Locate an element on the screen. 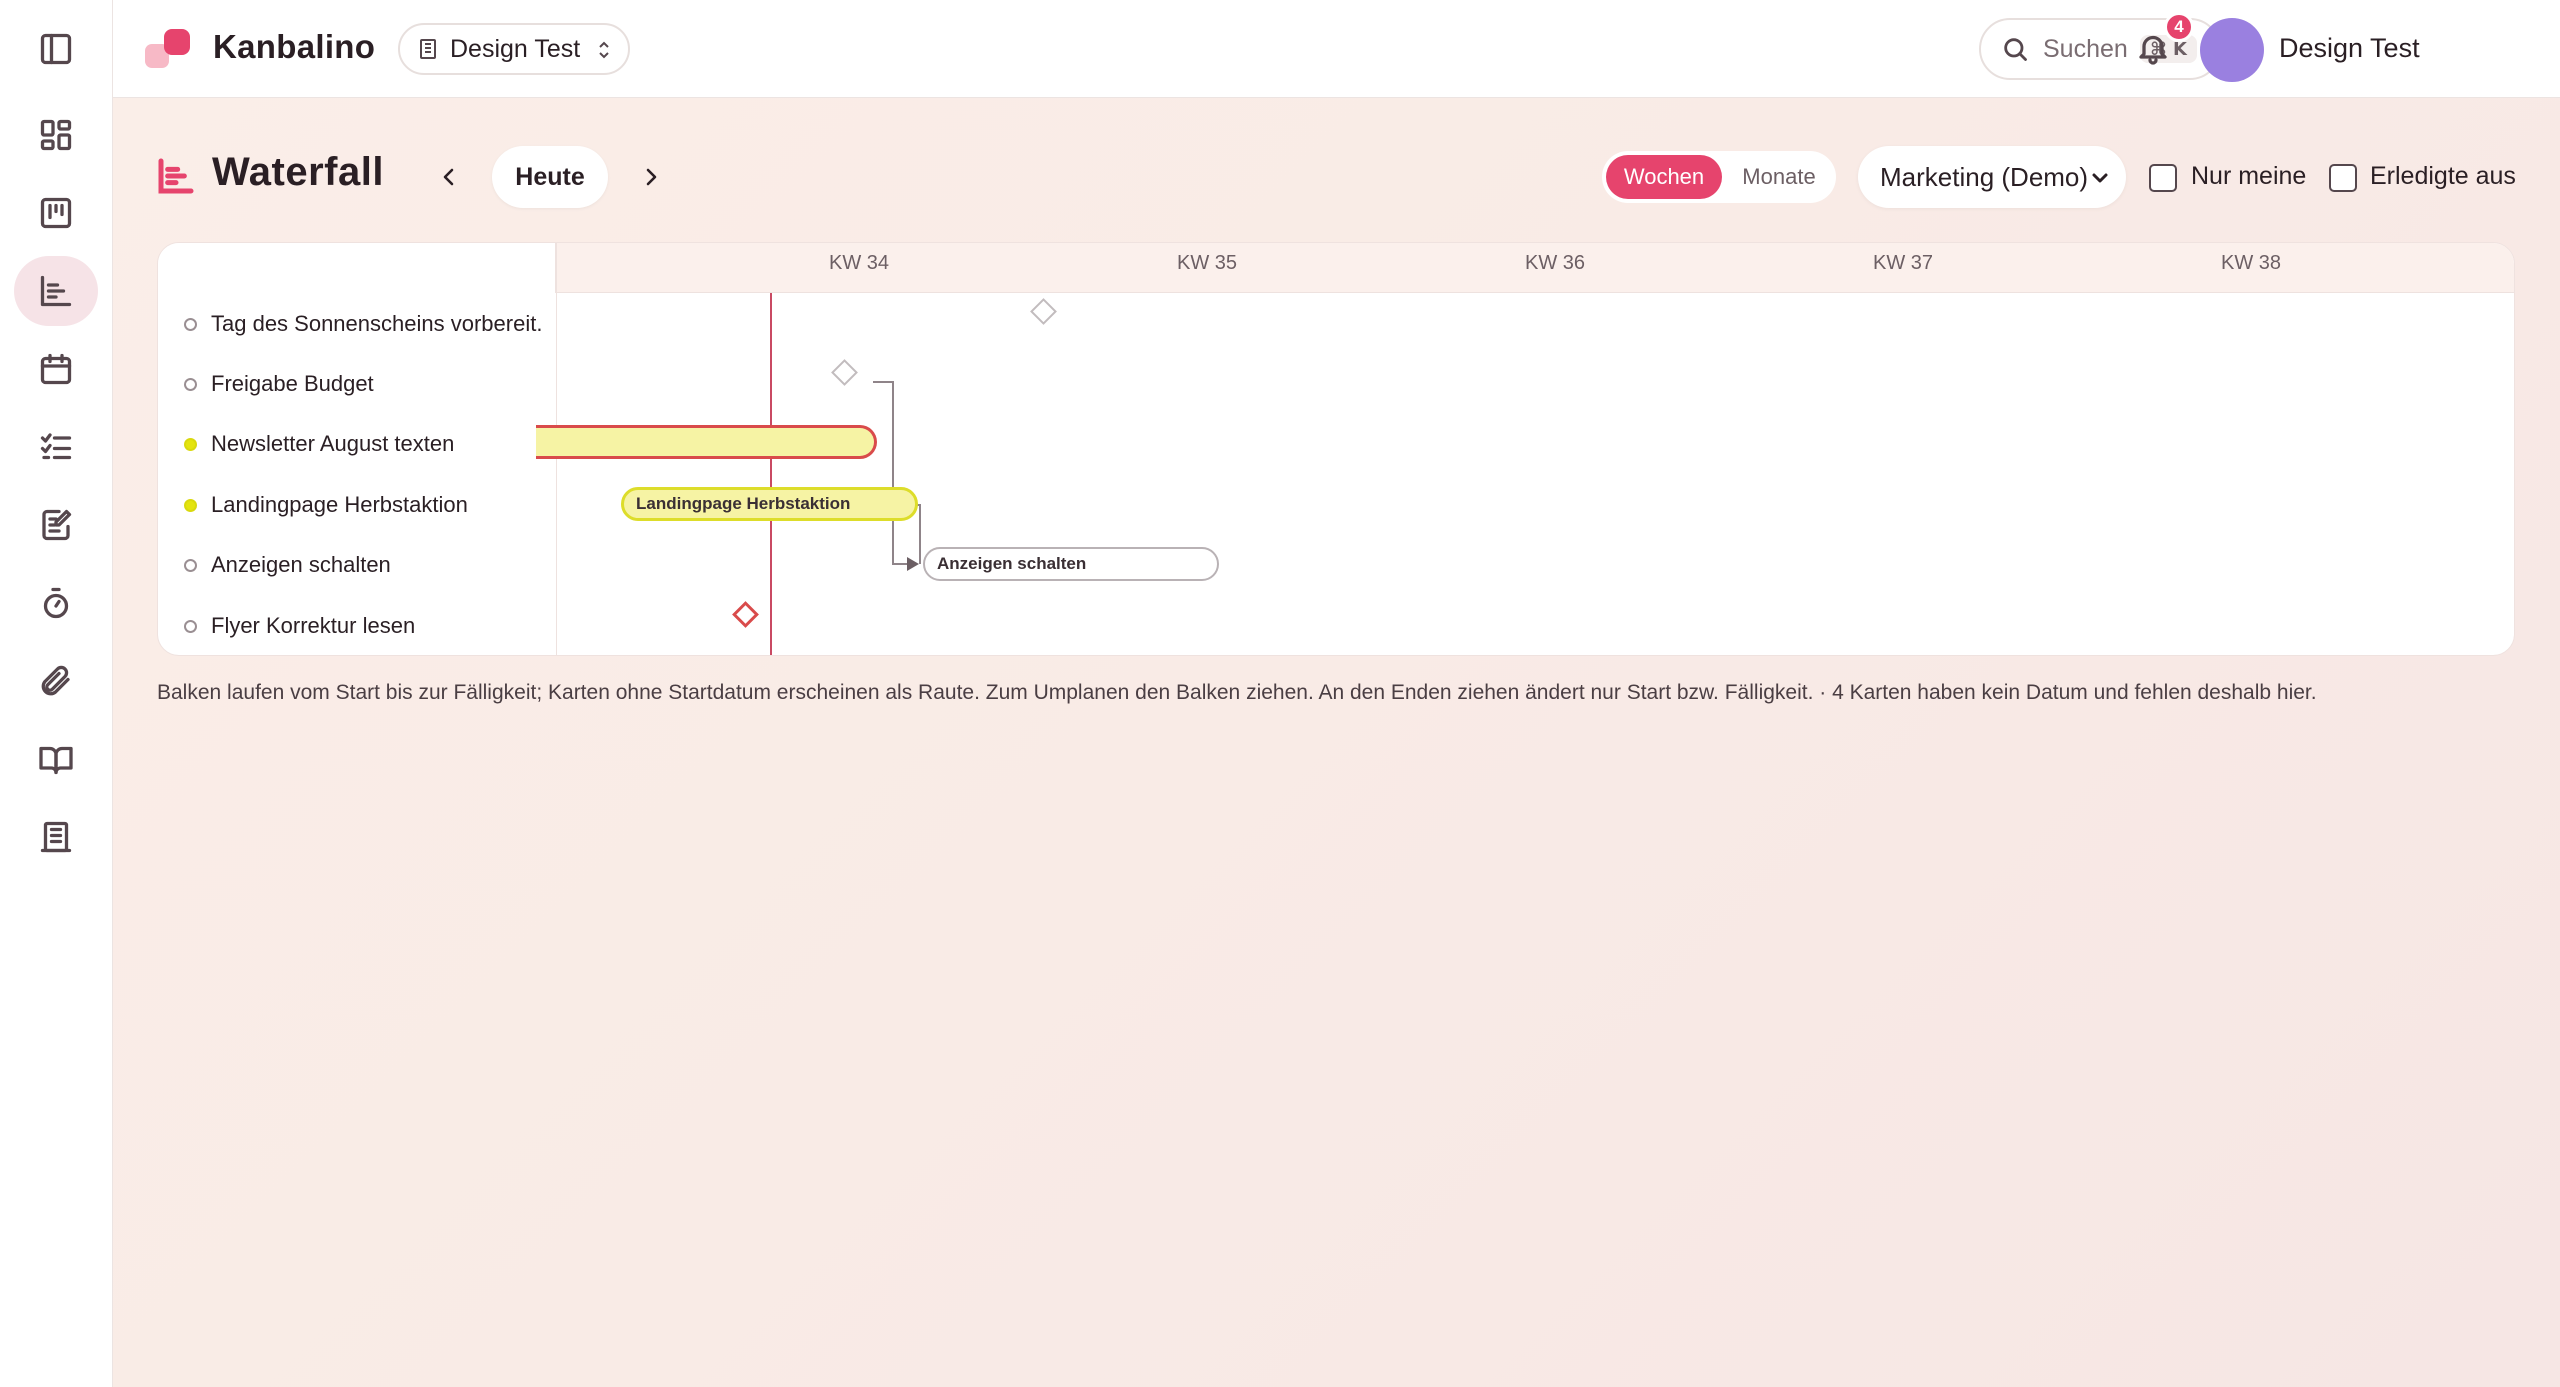 The image size is (2560, 1387). brand-name: Kanbalino is located at coordinates (294, 47).